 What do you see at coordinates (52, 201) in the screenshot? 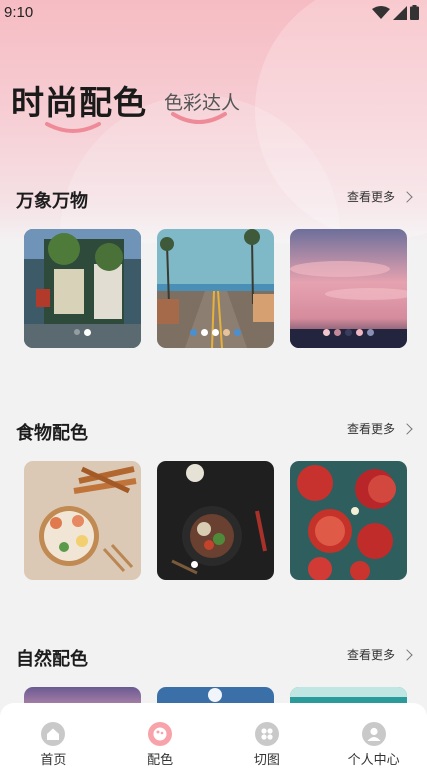
I see `section-title-things: 万象万物` at bounding box center [52, 201].